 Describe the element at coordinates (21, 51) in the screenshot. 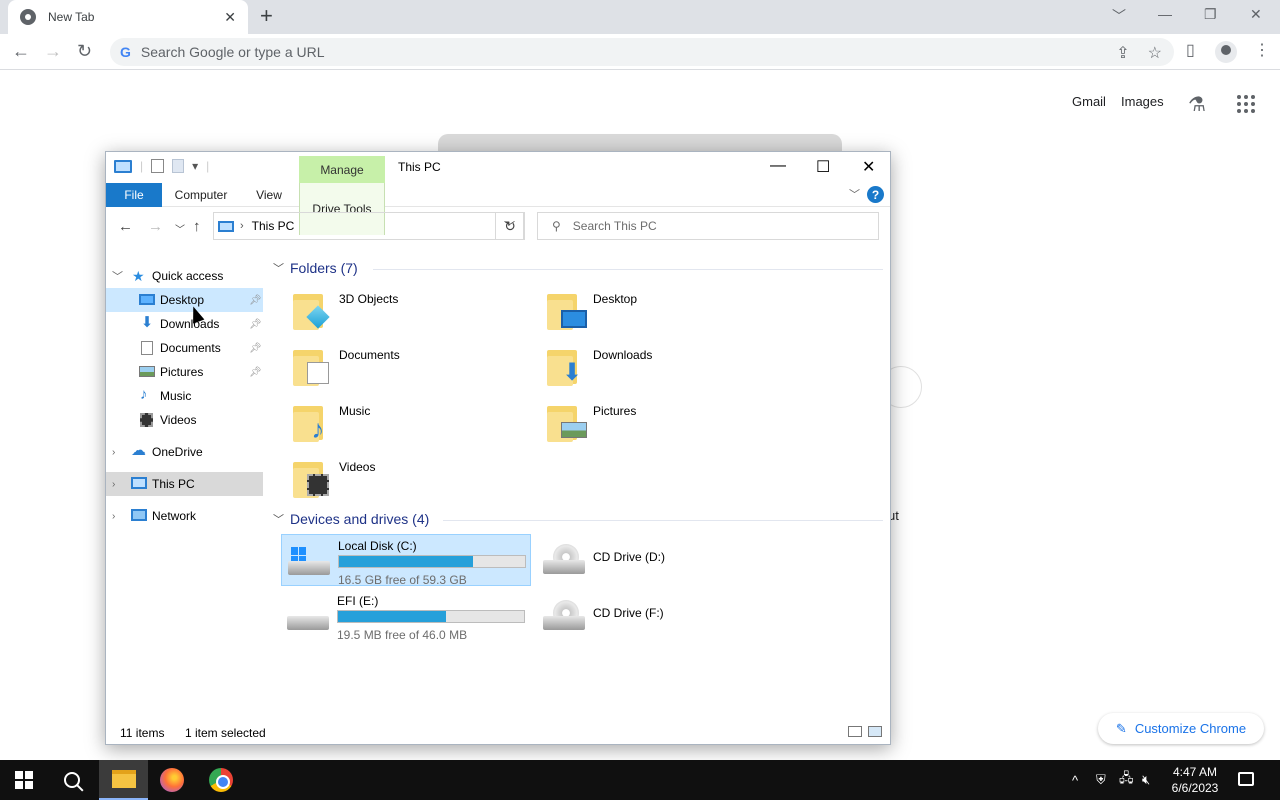

I see `back-icon: ←` at that location.